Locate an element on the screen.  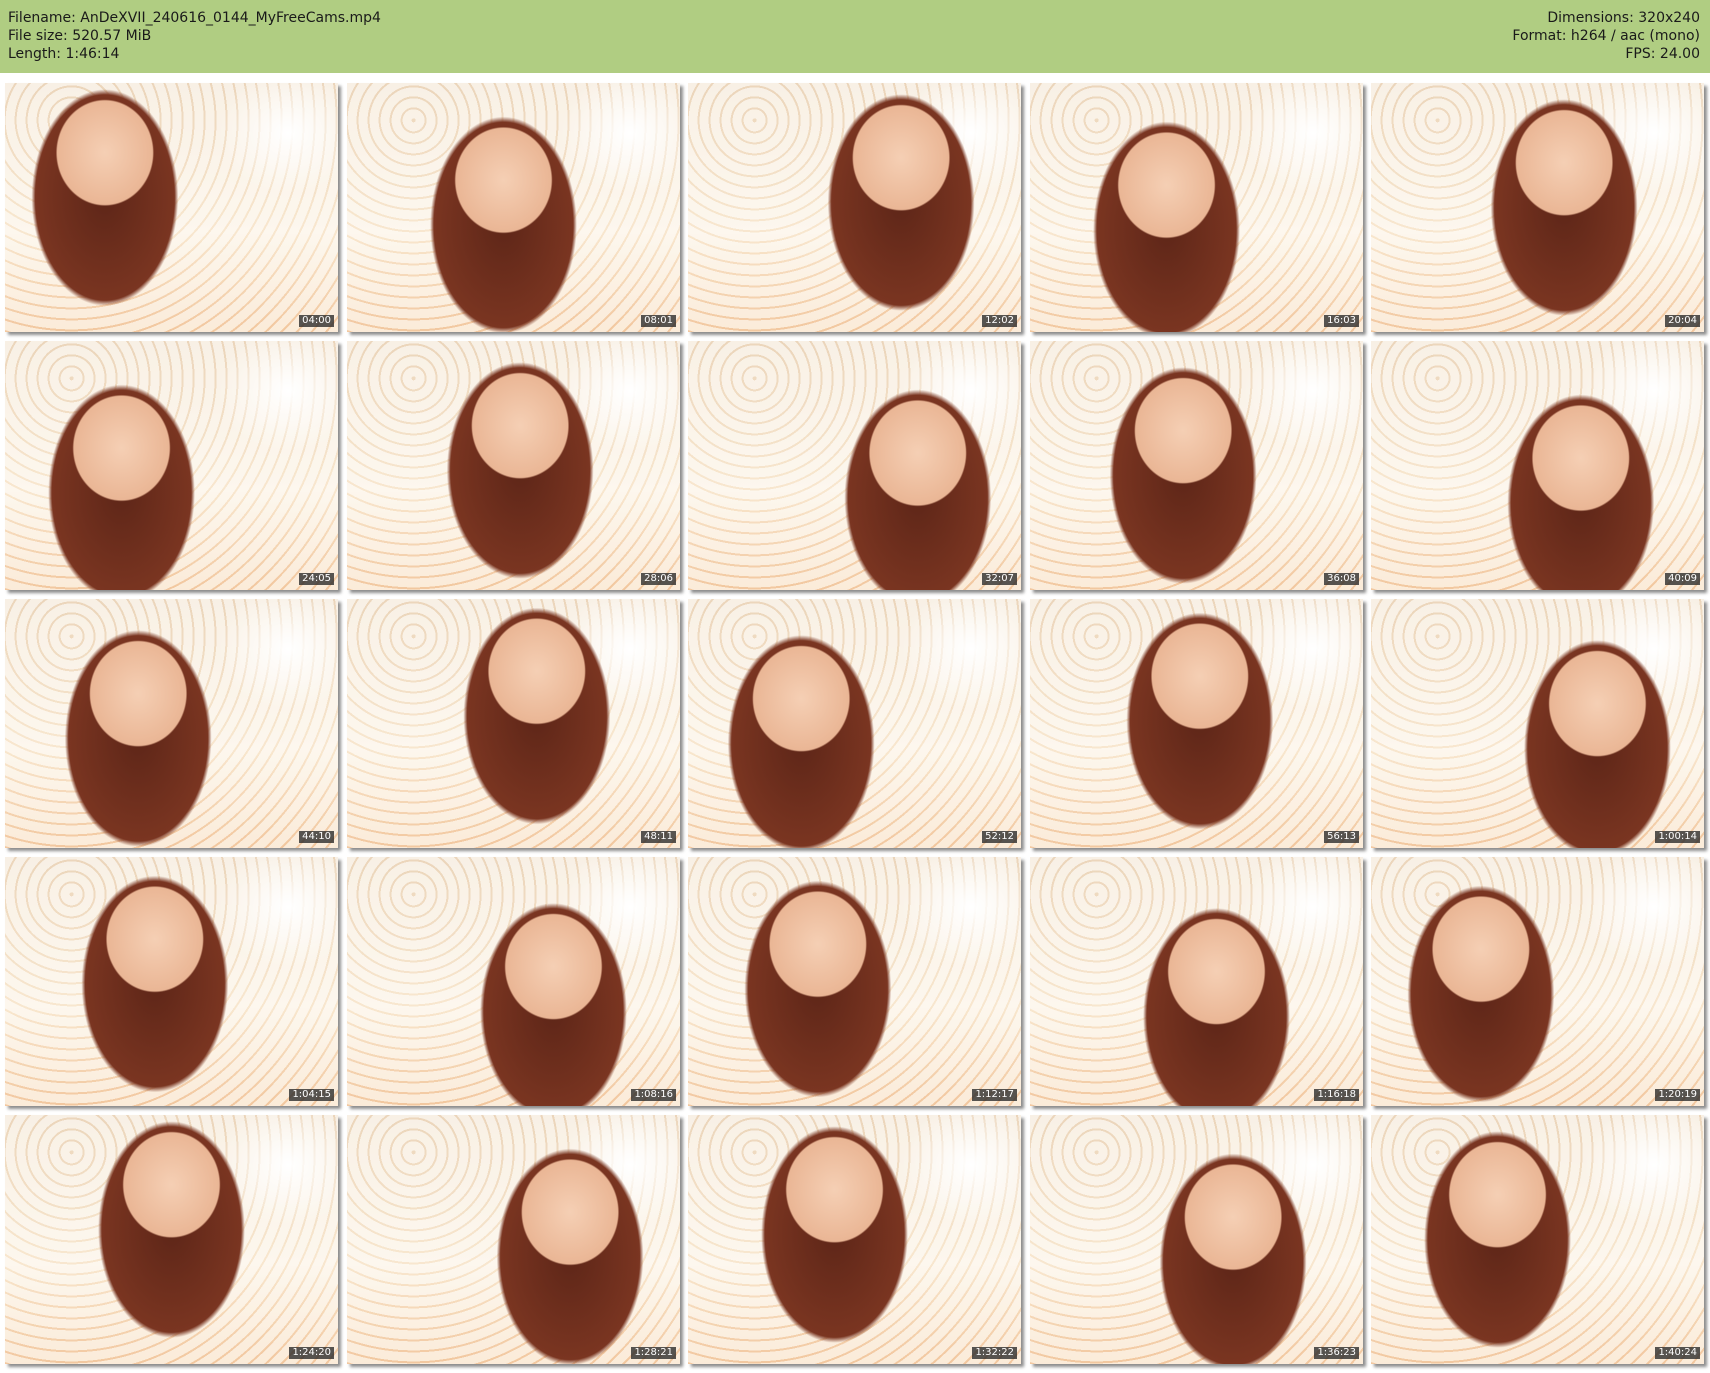
timestamp-label: 56:13 is located at coordinates (1341, 837).